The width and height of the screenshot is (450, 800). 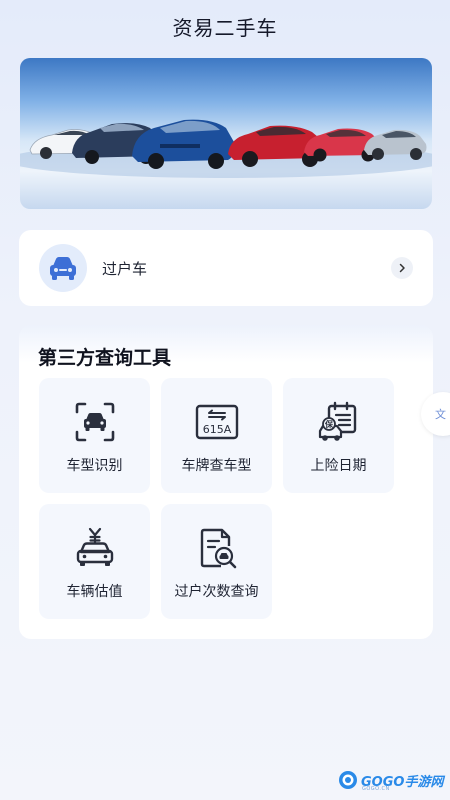 What do you see at coordinates (216, 592) in the screenshot?
I see `tool-label: 过户次数查询` at bounding box center [216, 592].